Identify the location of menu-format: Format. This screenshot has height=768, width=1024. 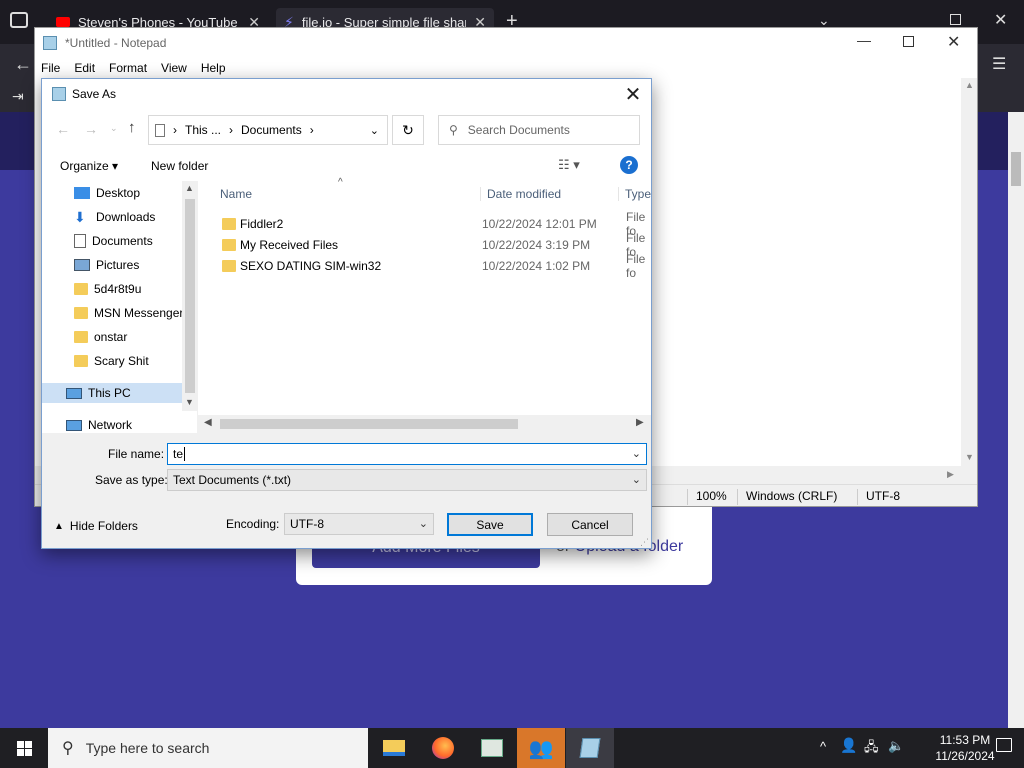
(128, 68).